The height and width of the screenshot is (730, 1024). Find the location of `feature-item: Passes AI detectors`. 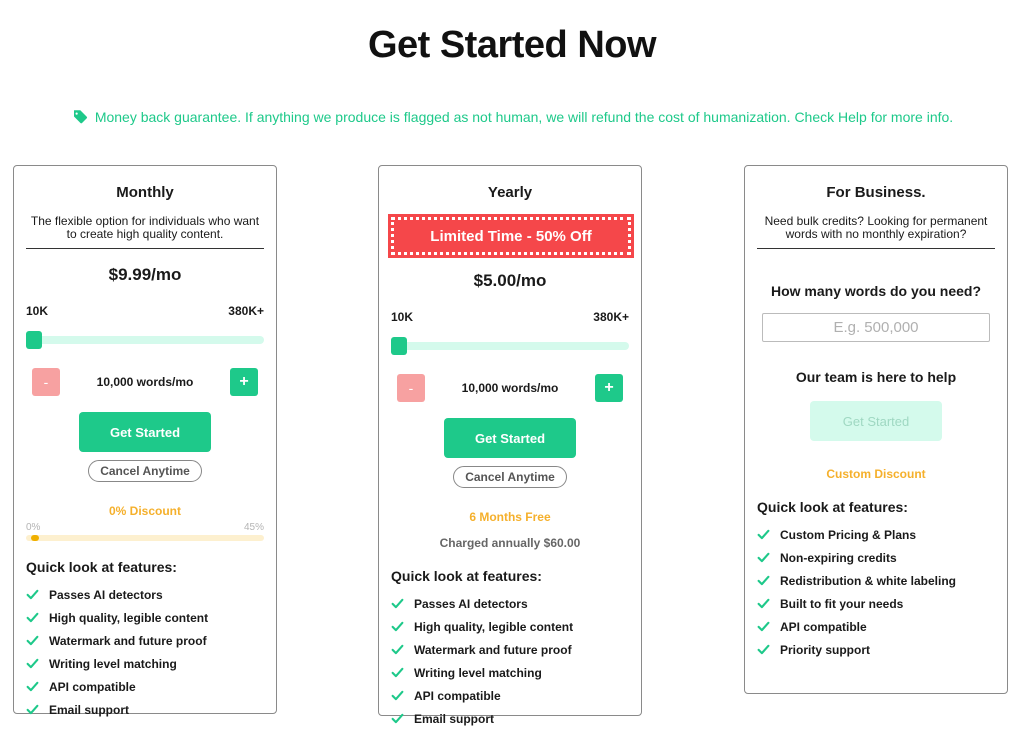

feature-item: Passes AI detectors is located at coordinates (510, 603).